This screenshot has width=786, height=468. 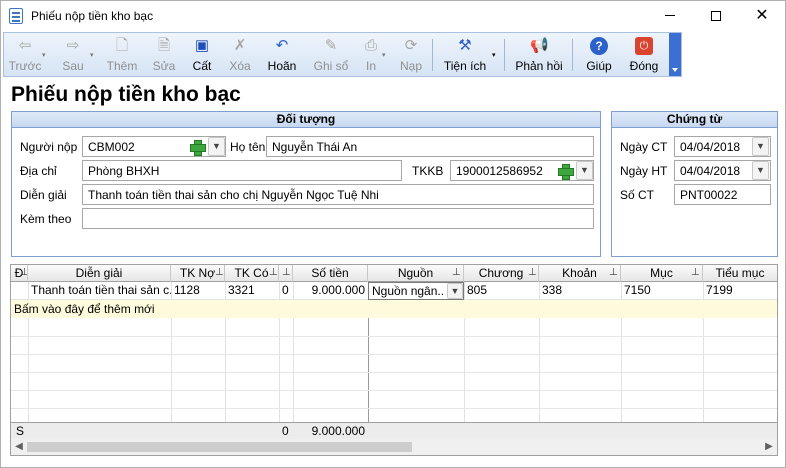 What do you see at coordinates (99, 273) in the screenshot?
I see `column-header-description: Diễn giải` at bounding box center [99, 273].